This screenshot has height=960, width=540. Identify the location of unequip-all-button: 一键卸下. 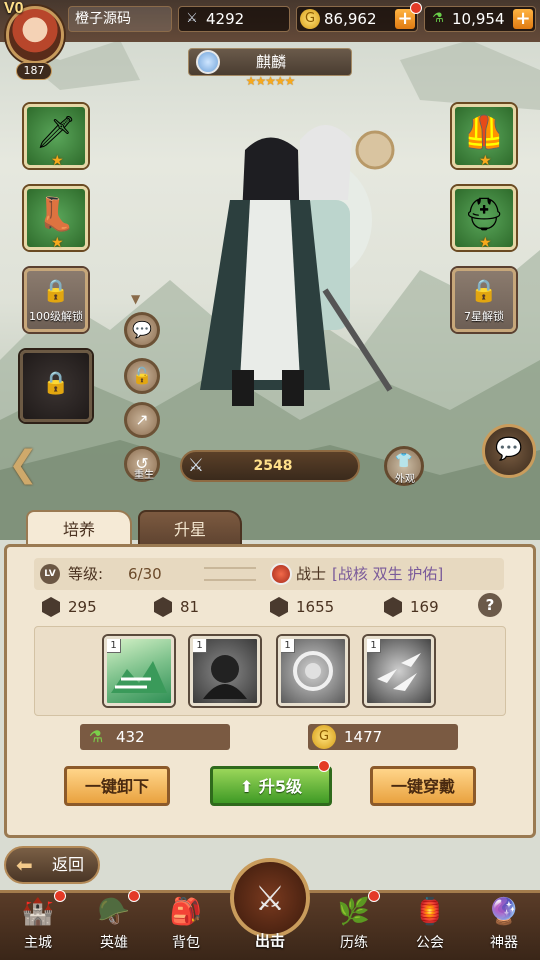
(117, 786).